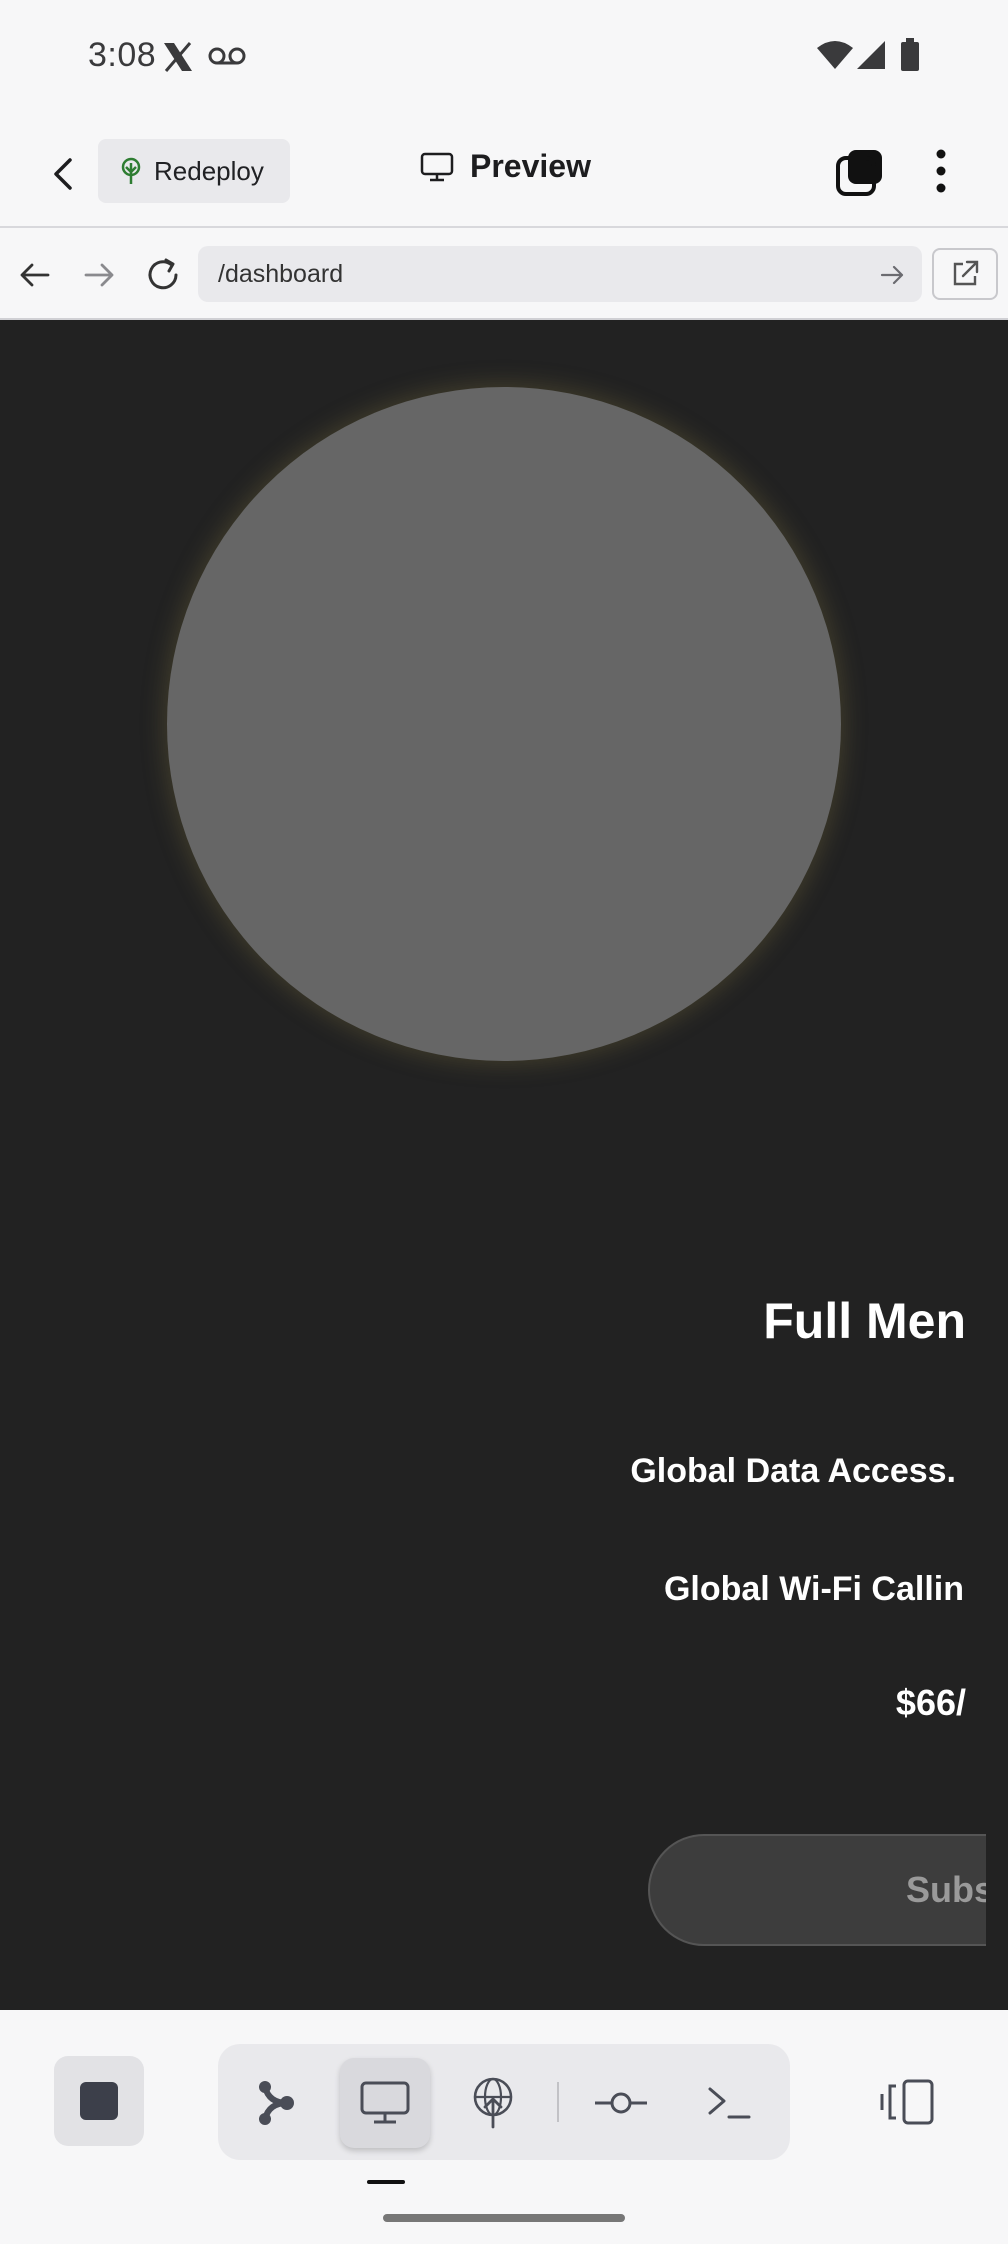 The image size is (1008, 2244). I want to click on plan-price: $66/, so click(930, 1702).